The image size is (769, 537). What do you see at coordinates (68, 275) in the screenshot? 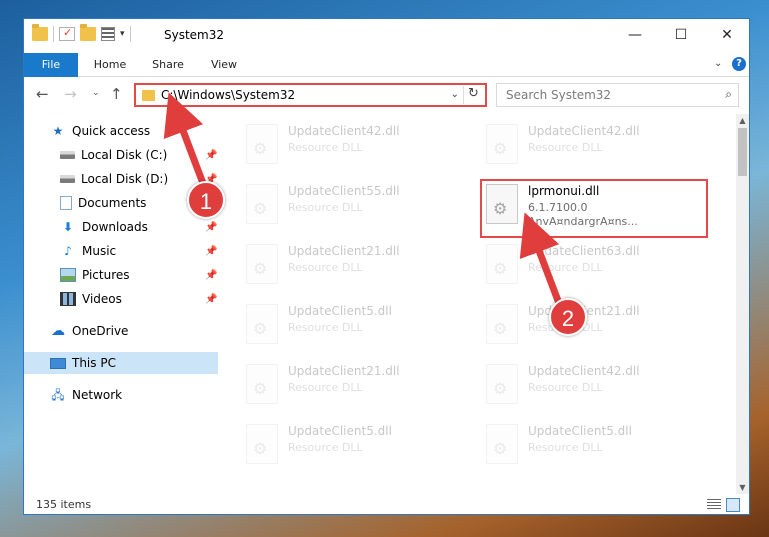
I see `pictures-icon` at bounding box center [68, 275].